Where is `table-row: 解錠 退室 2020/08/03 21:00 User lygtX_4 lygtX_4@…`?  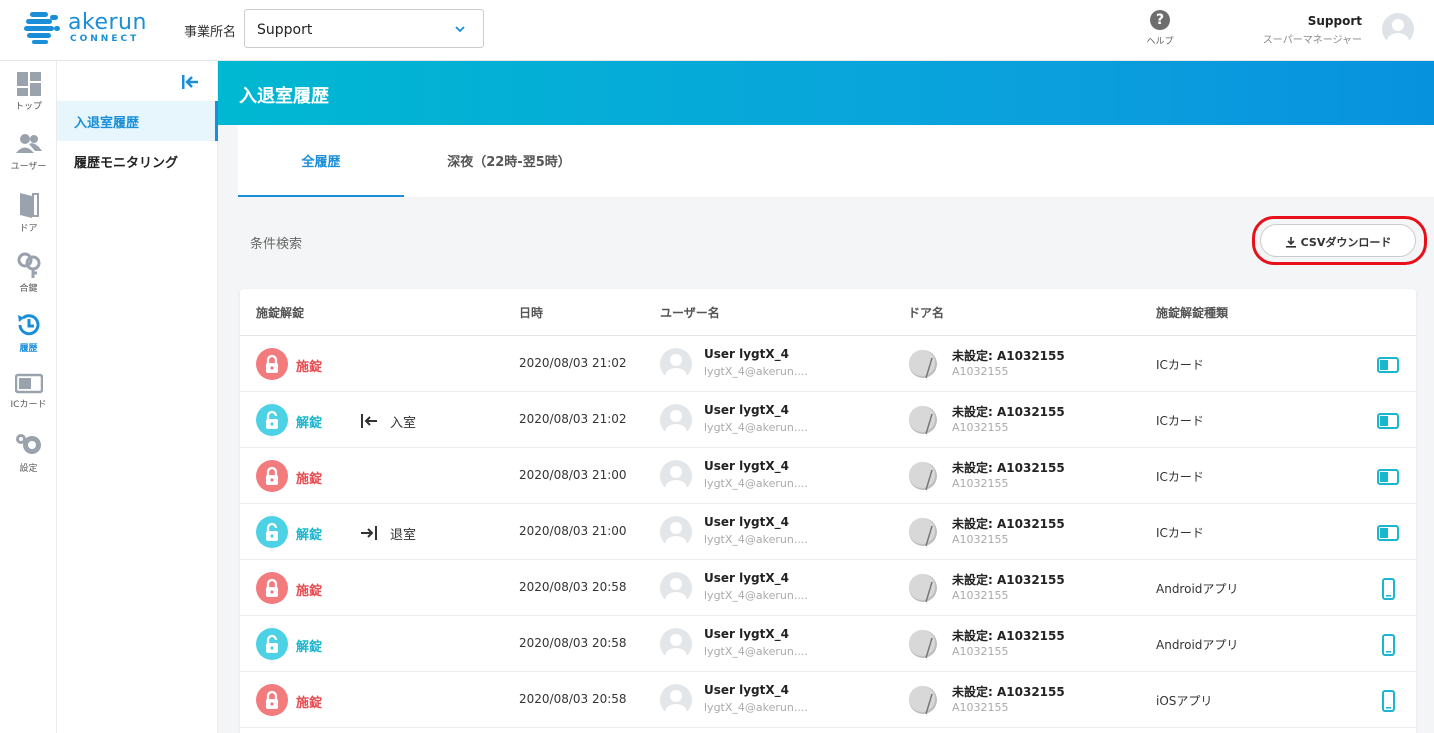 table-row: 解錠 退室 2020/08/03 21:00 User lygtX_4 lygtX_4@… is located at coordinates (828, 532).